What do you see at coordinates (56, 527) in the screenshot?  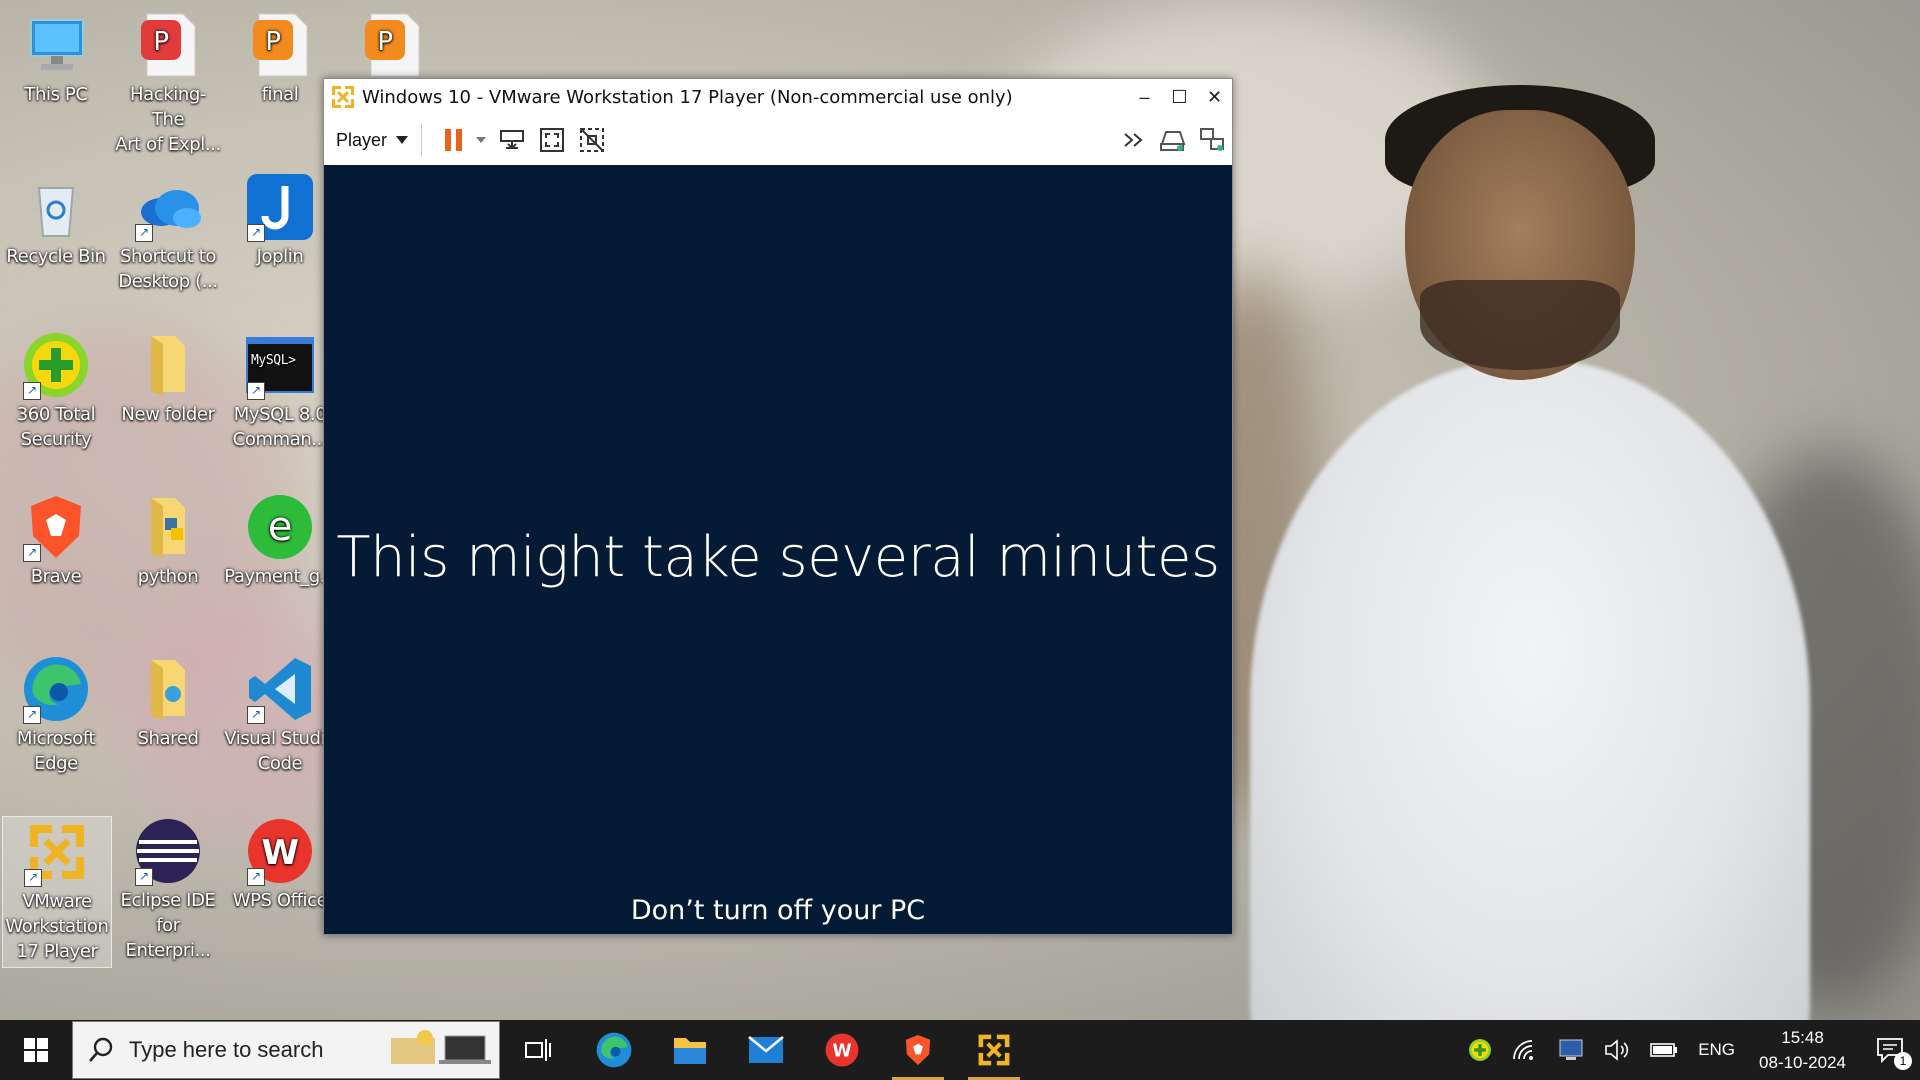 I see `brave-icon: ↗` at bounding box center [56, 527].